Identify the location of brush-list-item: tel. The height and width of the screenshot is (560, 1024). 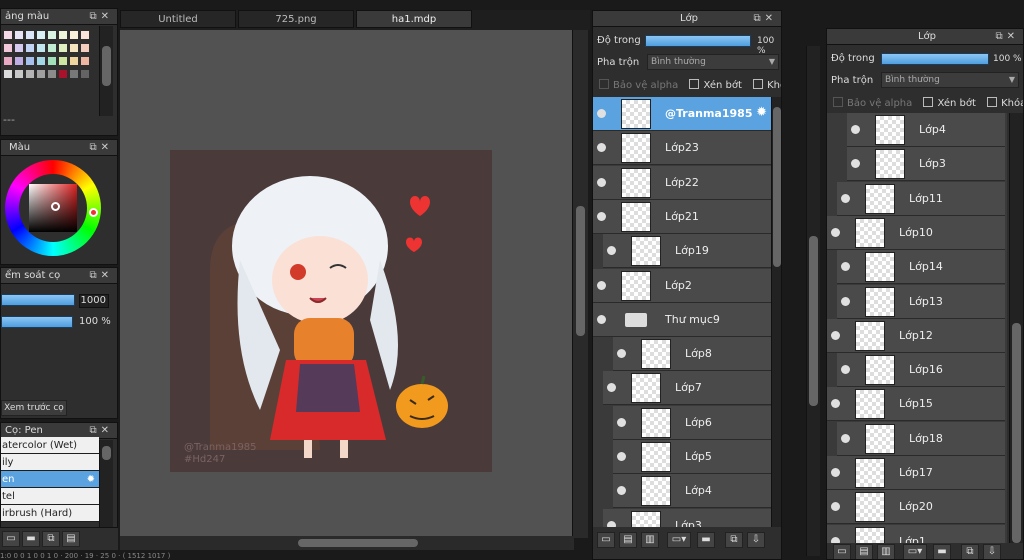
(50, 496).